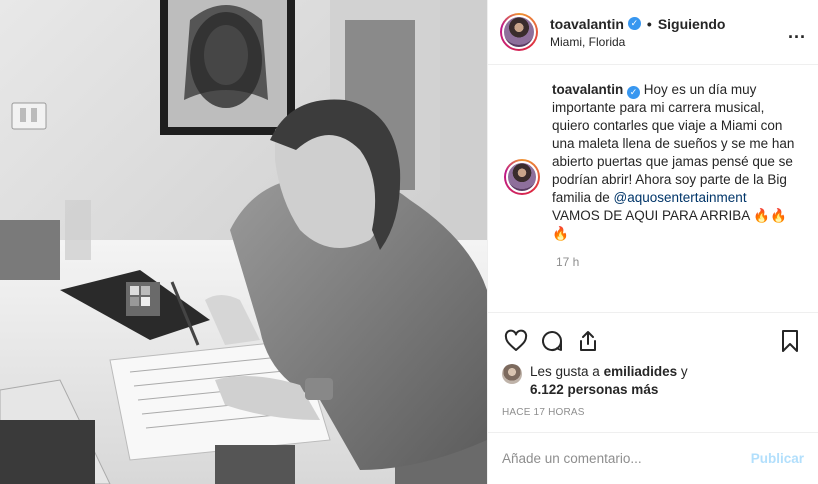  Describe the element at coordinates (770, 215) in the screenshot. I see `fire-emoji-icon: 🔥🔥` at that location.